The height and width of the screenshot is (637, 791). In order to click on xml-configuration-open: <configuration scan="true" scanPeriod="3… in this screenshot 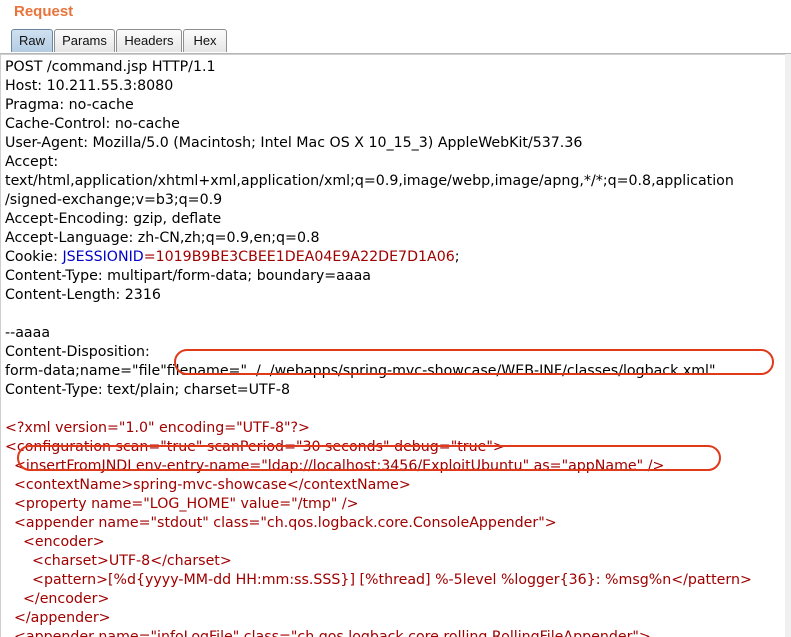, I will do `click(255, 447)`.